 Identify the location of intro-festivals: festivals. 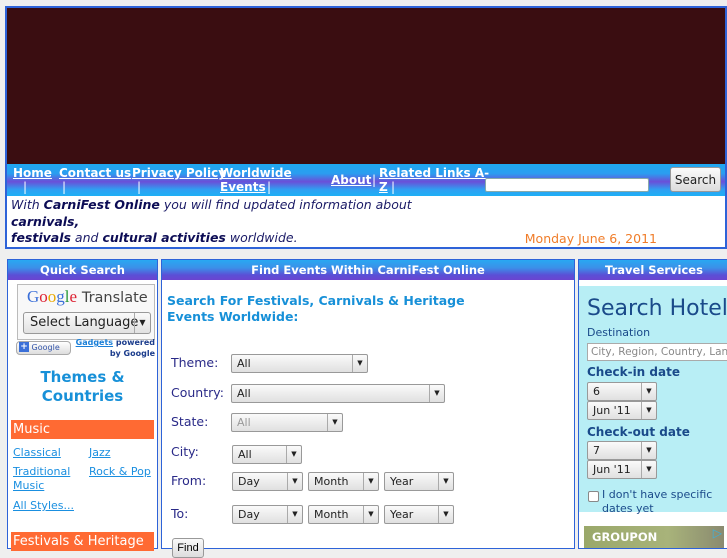
(41, 237).